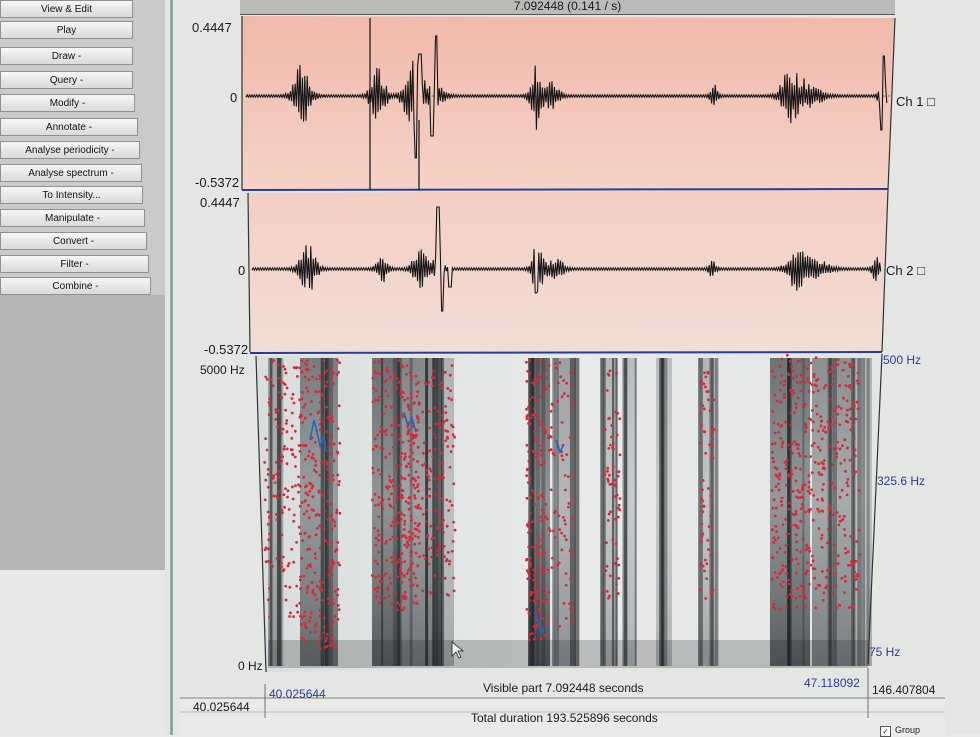 Image resolution: width=980 pixels, height=737 pixels. I want to click on group-checkbox: ✓, so click(885, 731).